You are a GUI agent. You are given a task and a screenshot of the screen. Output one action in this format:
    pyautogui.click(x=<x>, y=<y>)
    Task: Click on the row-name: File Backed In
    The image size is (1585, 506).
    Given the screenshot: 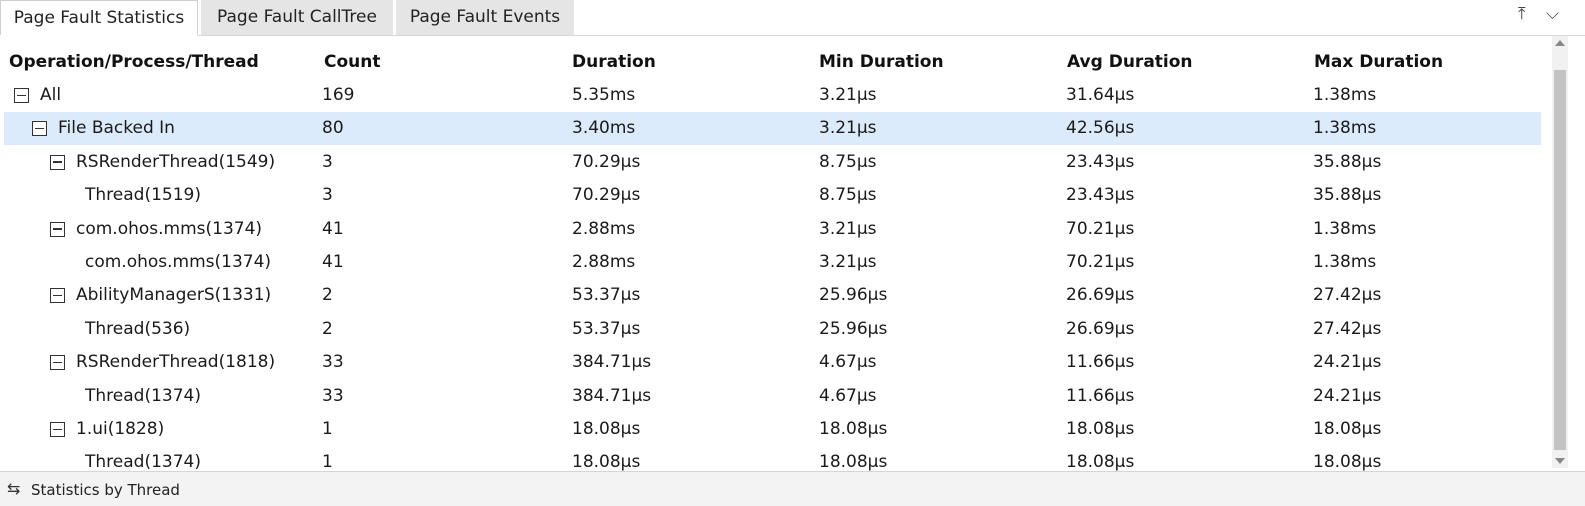 What is the action you would take?
    pyautogui.click(x=116, y=128)
    